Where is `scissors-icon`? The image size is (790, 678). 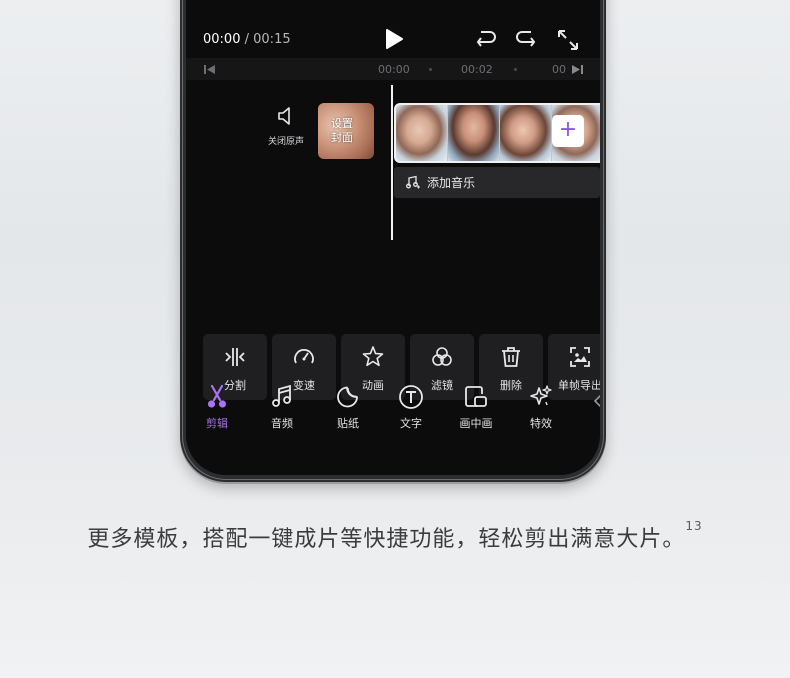 scissors-icon is located at coordinates (217, 396).